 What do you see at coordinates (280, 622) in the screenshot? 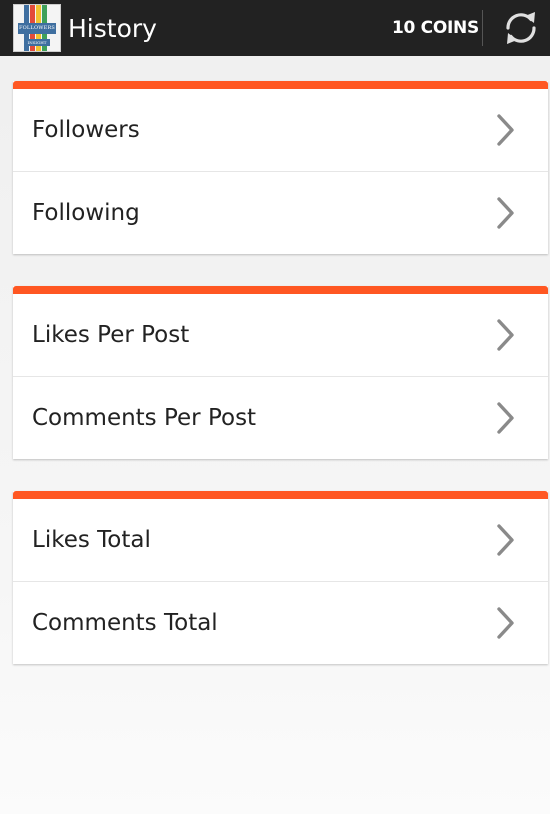
I see `list-item-comments-total: Comments Total` at bounding box center [280, 622].